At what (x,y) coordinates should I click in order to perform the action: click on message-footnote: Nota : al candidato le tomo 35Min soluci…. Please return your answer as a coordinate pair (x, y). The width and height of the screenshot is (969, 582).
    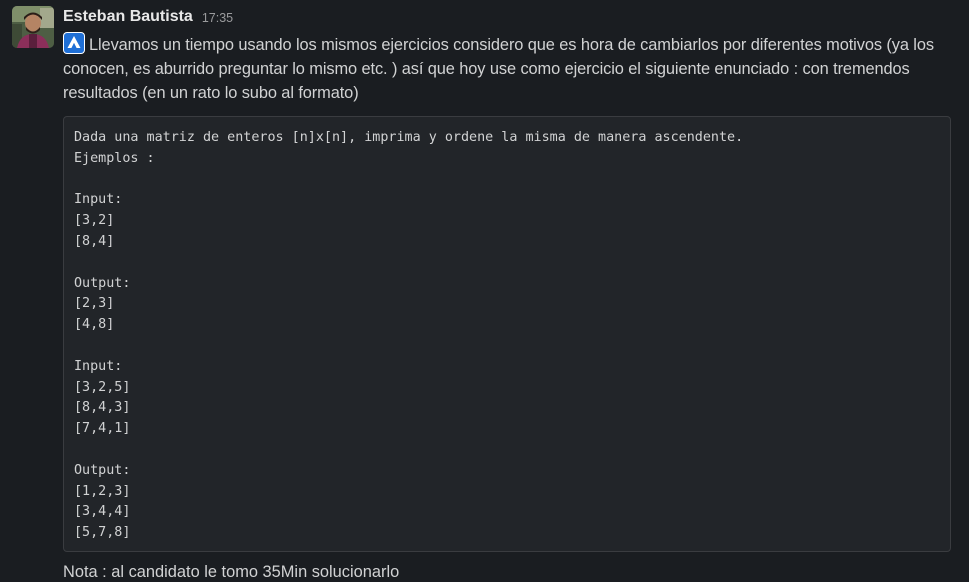
    Looking at the image, I should click on (231, 572).